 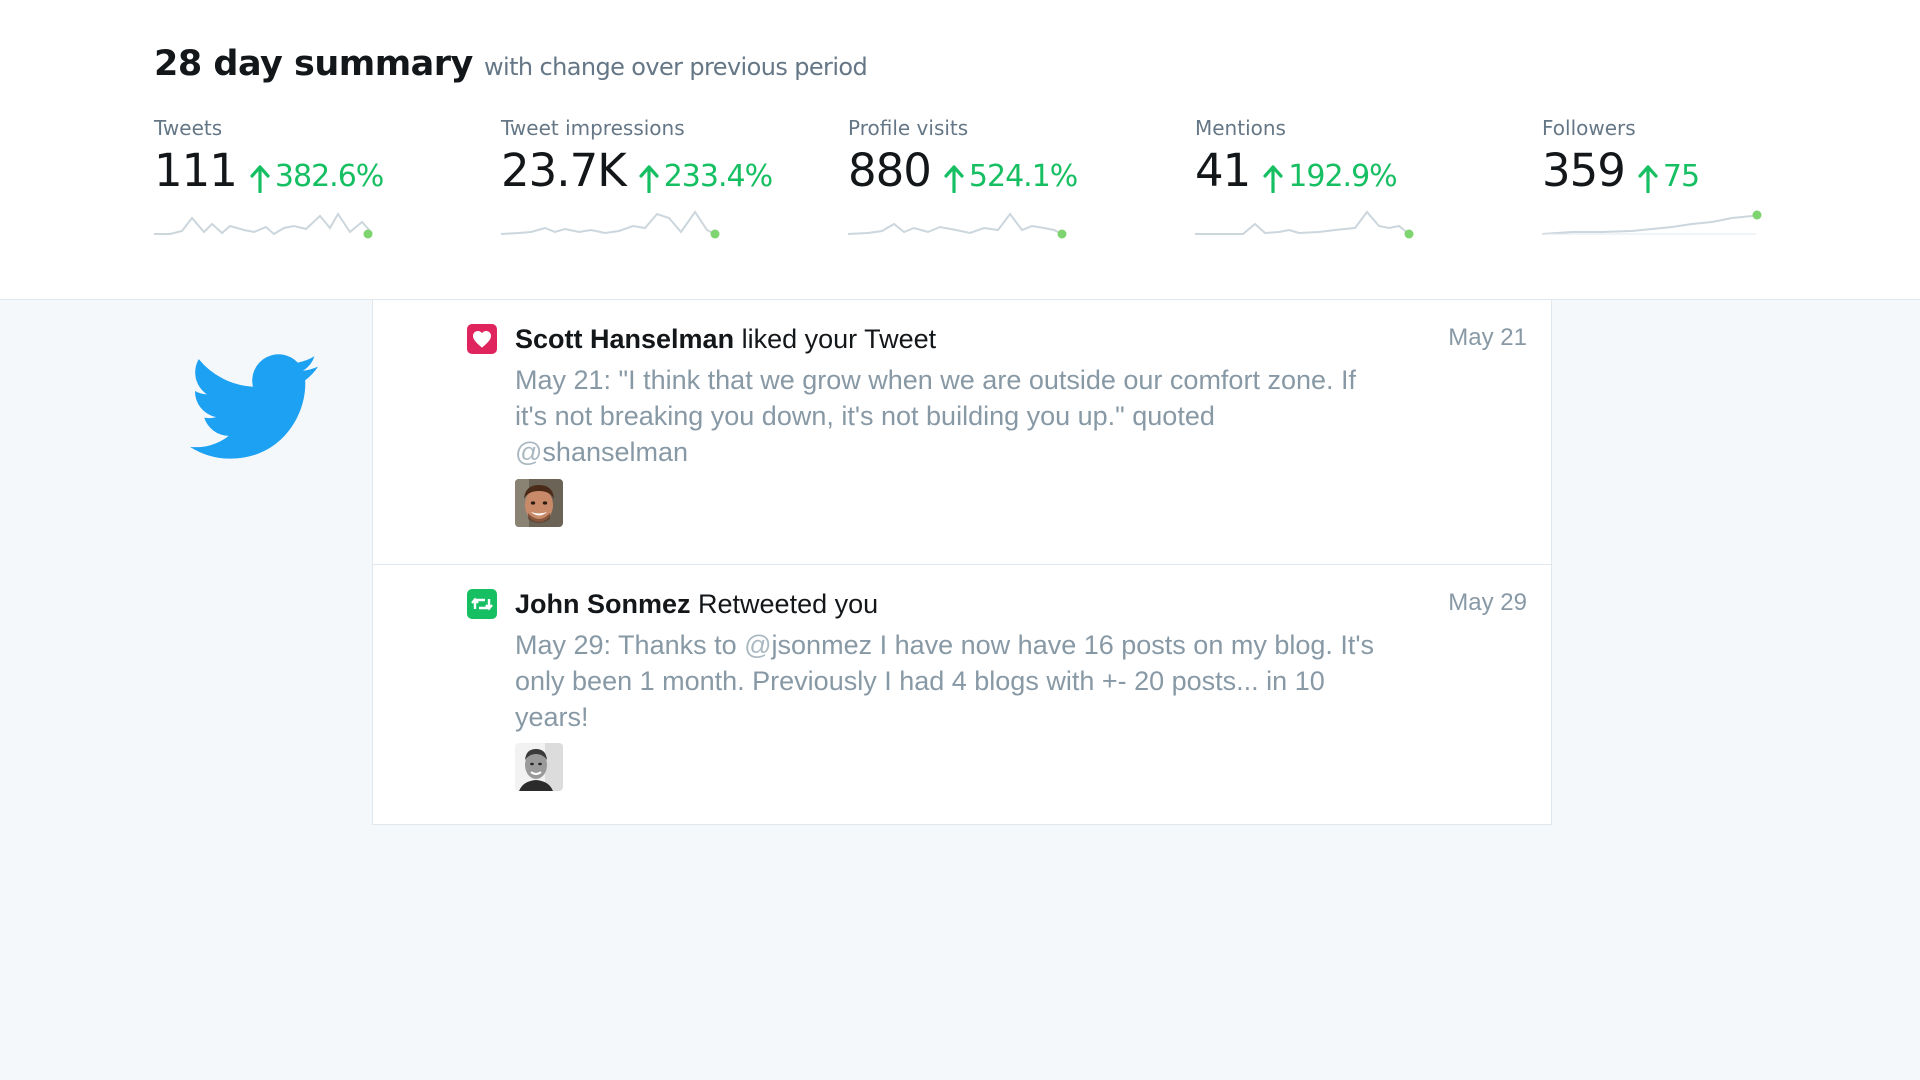 I want to click on followers-sparkline, so click(x=1652, y=222).